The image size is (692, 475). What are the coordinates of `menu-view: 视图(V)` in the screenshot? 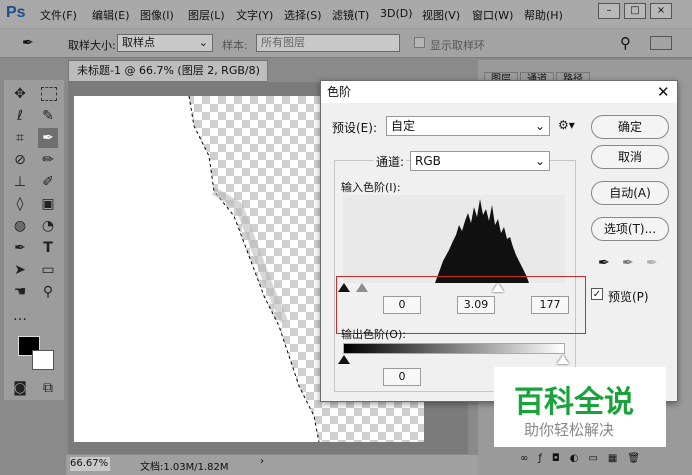 It's located at (441, 15).